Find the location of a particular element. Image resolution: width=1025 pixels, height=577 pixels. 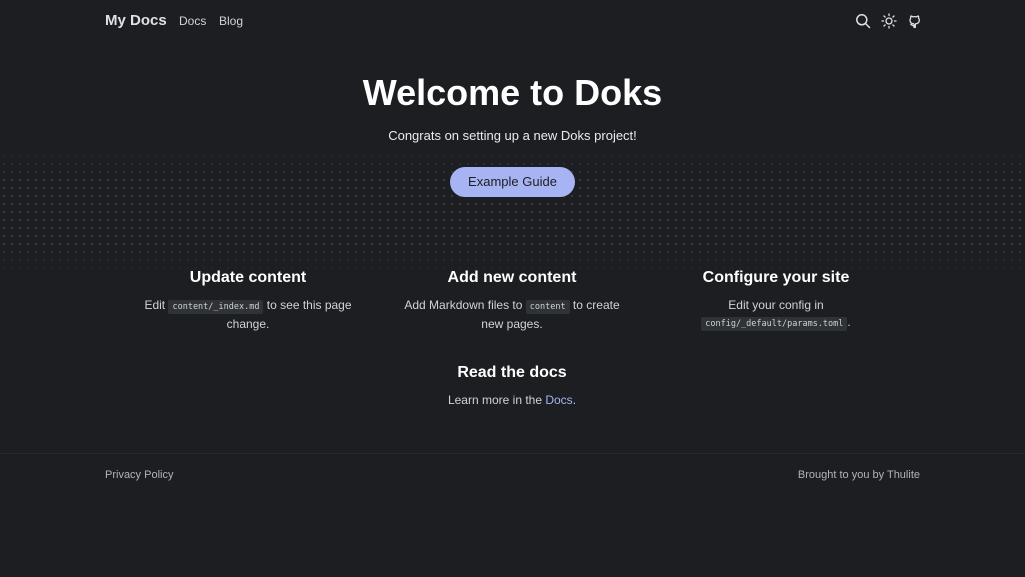

feature-title: Update content is located at coordinates (248, 277).